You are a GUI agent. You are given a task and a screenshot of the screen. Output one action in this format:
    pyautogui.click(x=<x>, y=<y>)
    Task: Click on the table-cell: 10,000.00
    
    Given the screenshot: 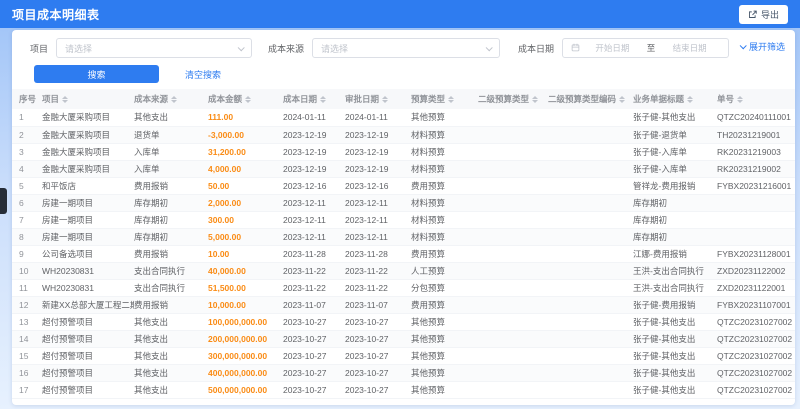 What is the action you would take?
    pyautogui.click(x=227, y=304)
    